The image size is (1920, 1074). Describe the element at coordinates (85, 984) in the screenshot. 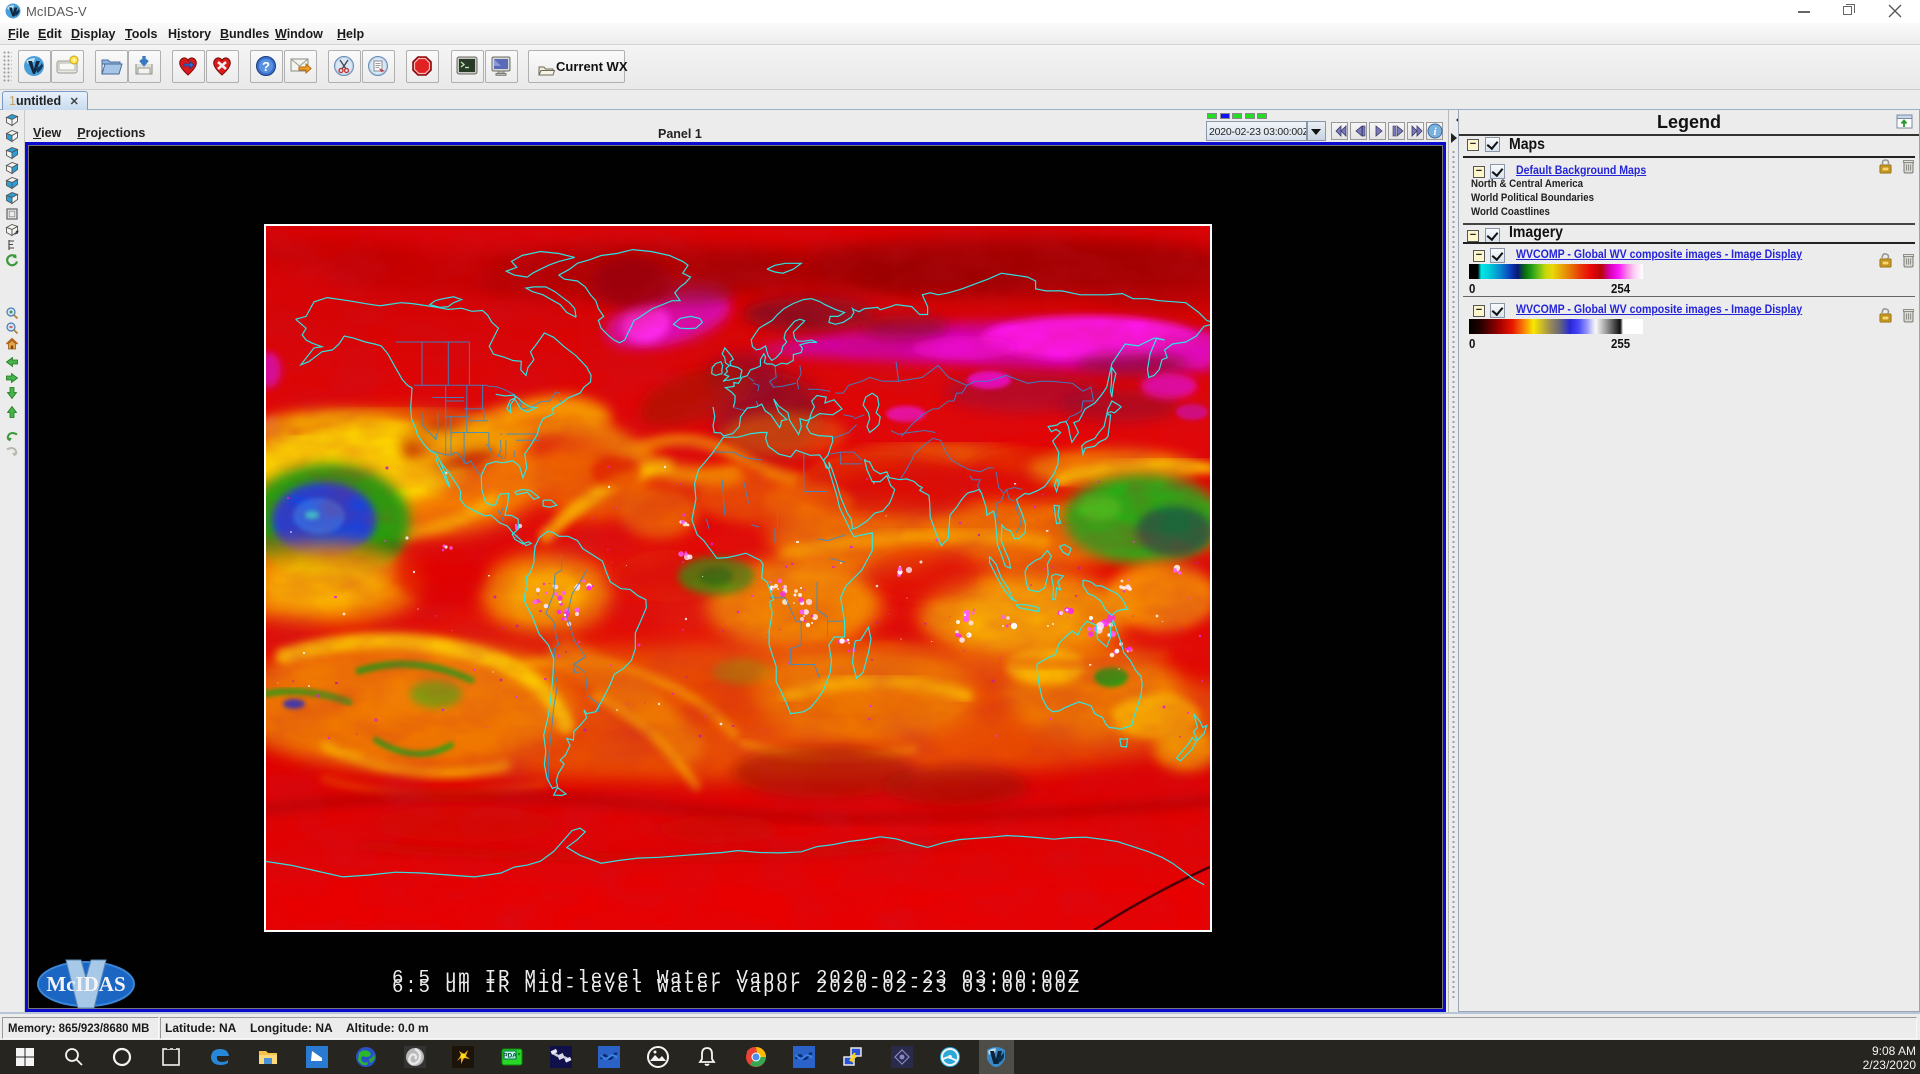

I see `svg-text: McIDAS` at that location.